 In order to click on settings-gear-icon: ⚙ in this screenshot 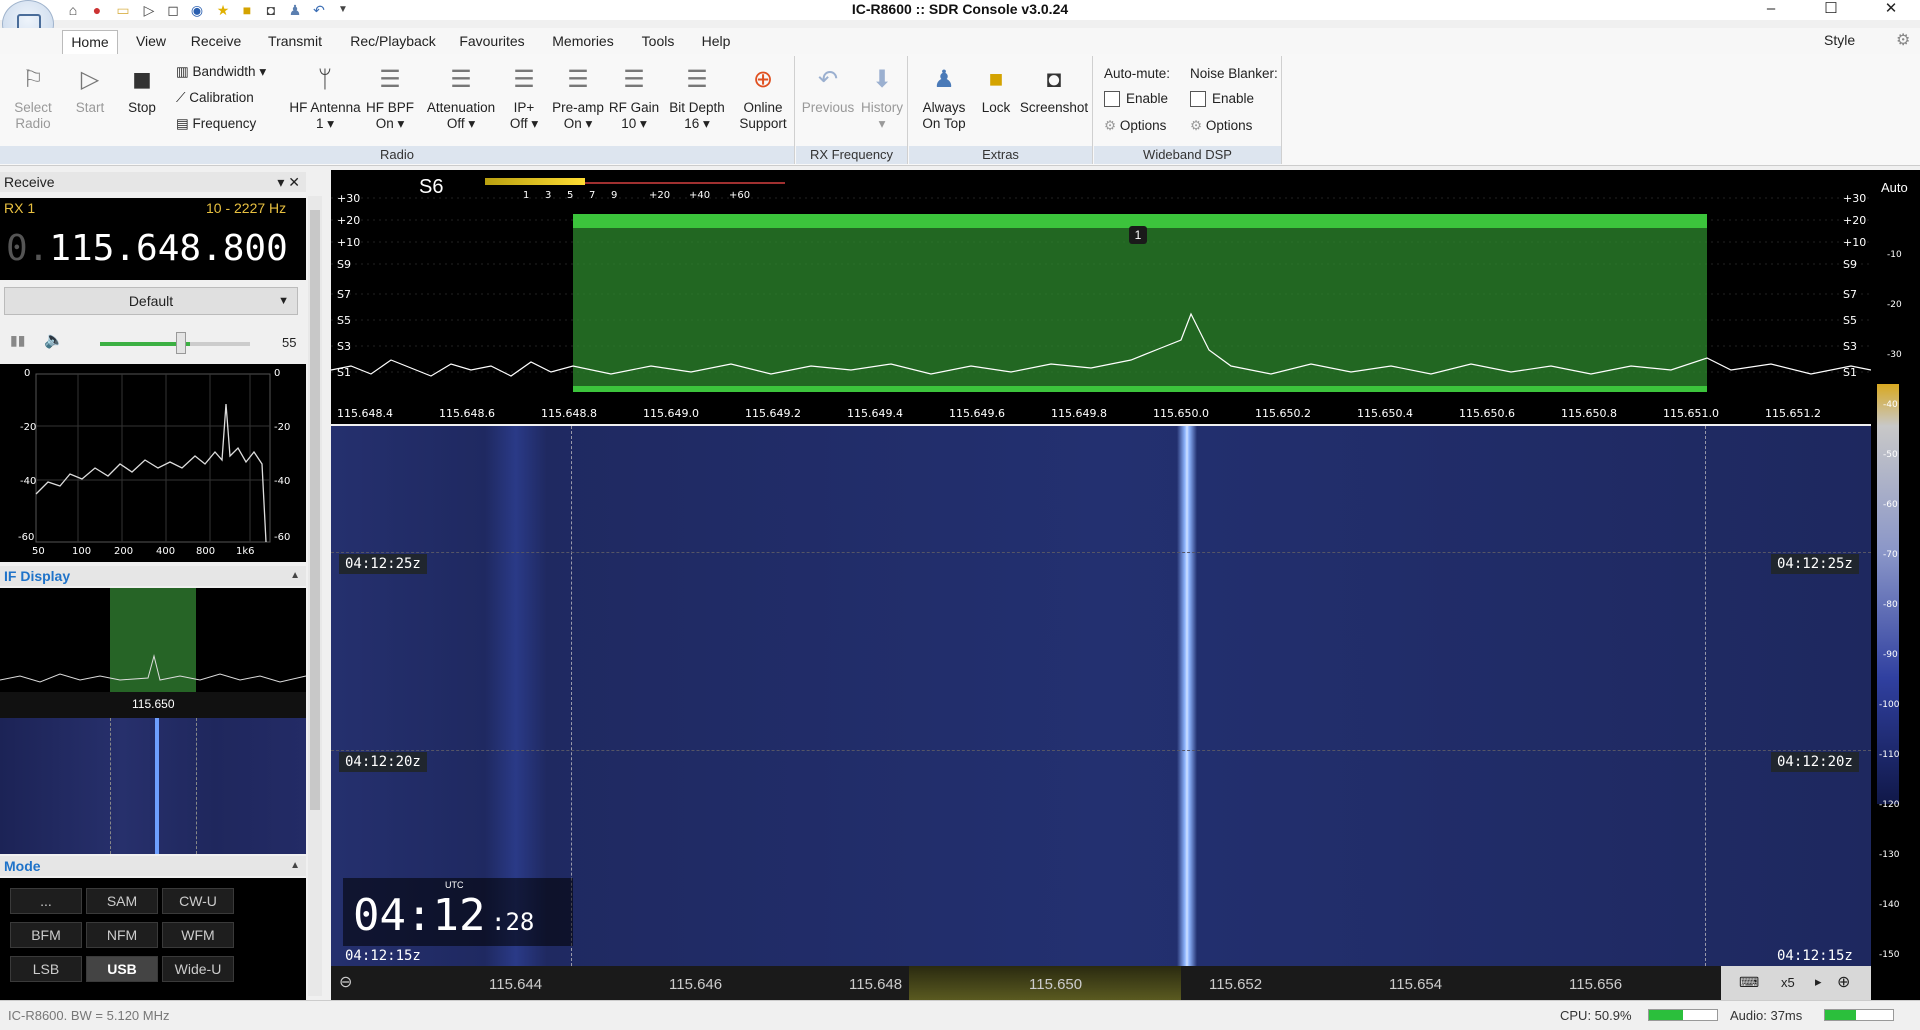, I will do `click(1903, 40)`.